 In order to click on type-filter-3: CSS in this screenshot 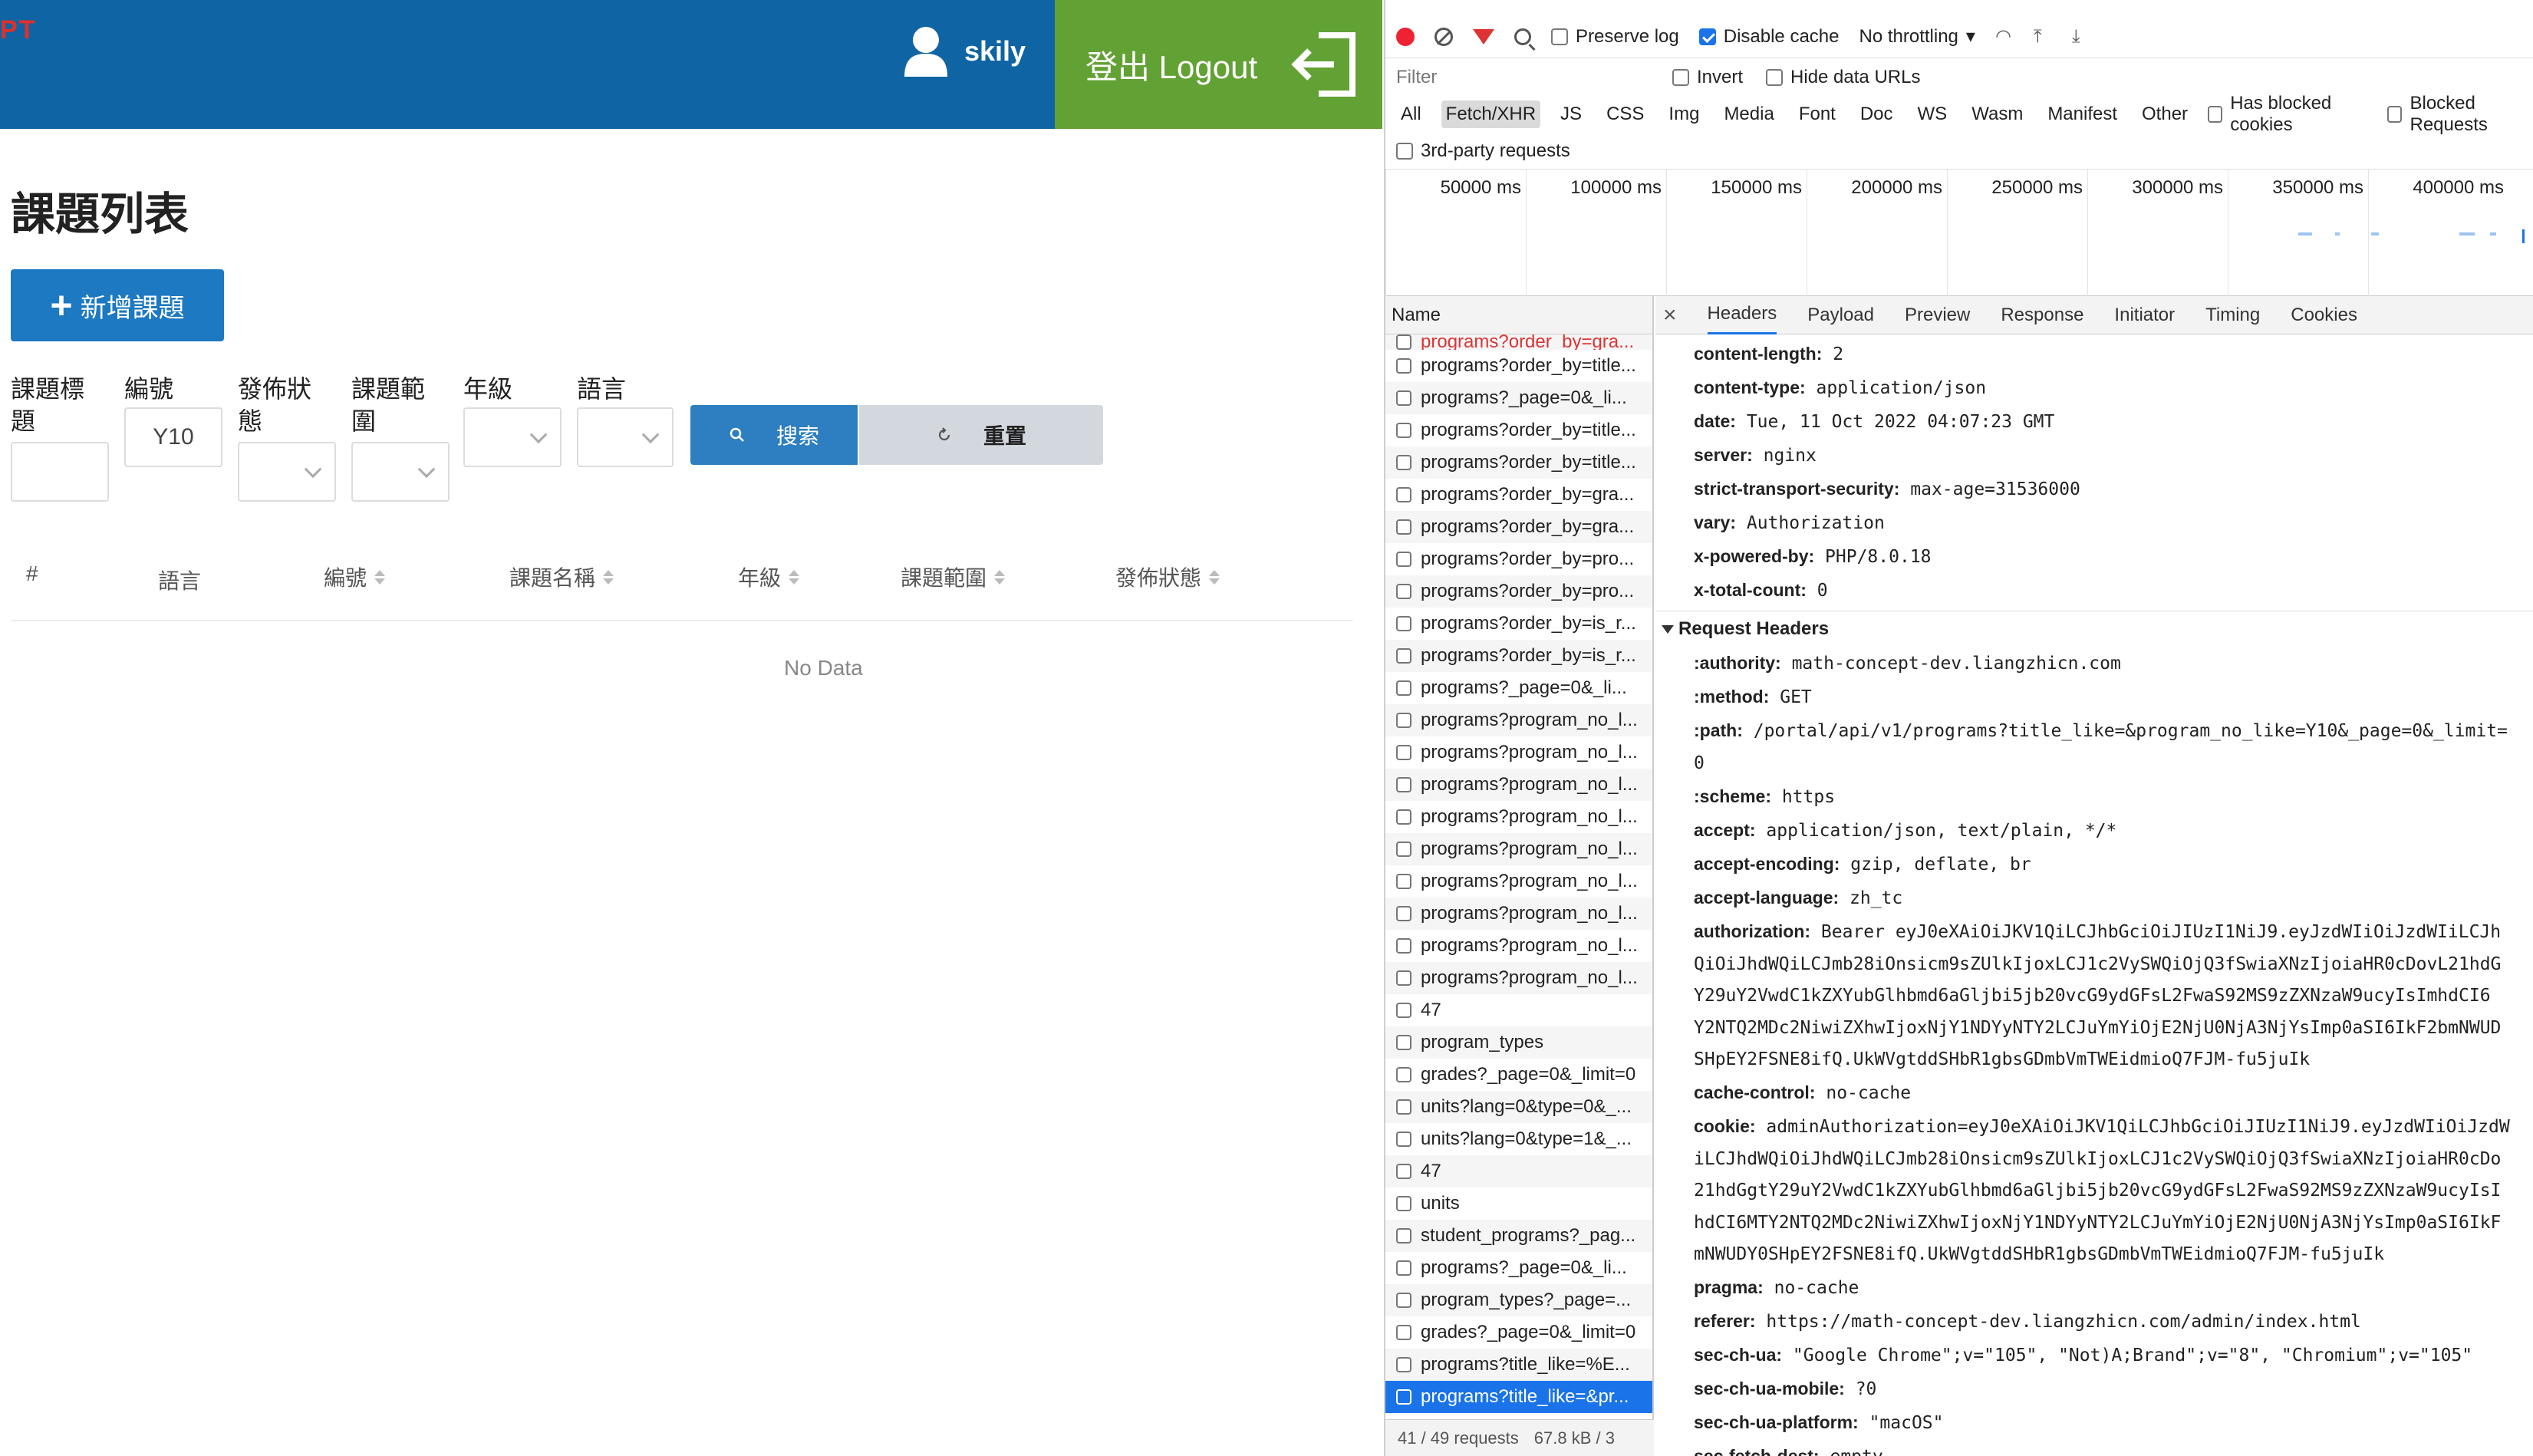, I will do `click(1625, 114)`.